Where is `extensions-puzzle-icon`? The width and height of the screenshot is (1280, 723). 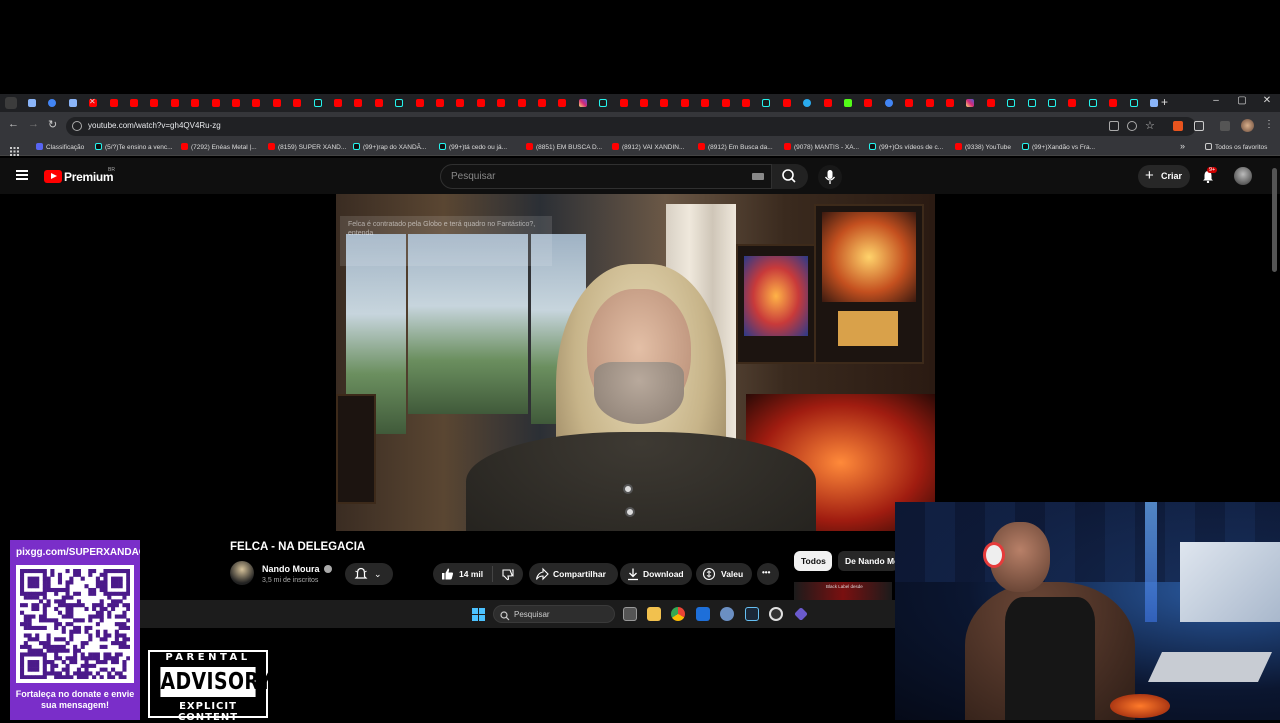 extensions-puzzle-icon is located at coordinates (1199, 126).